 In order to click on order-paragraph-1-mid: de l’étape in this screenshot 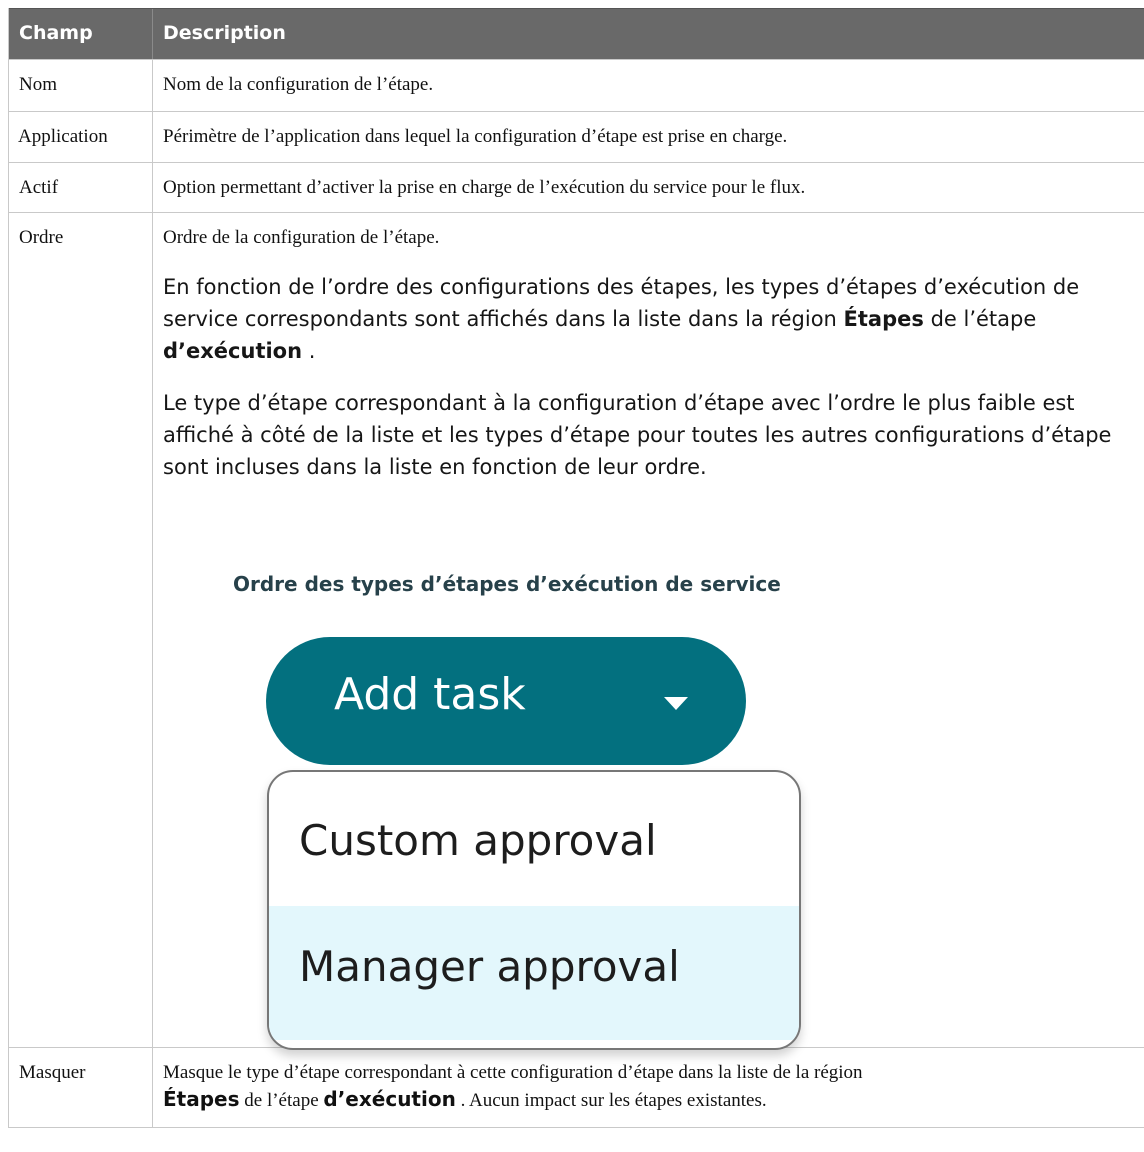, I will do `click(980, 319)`.